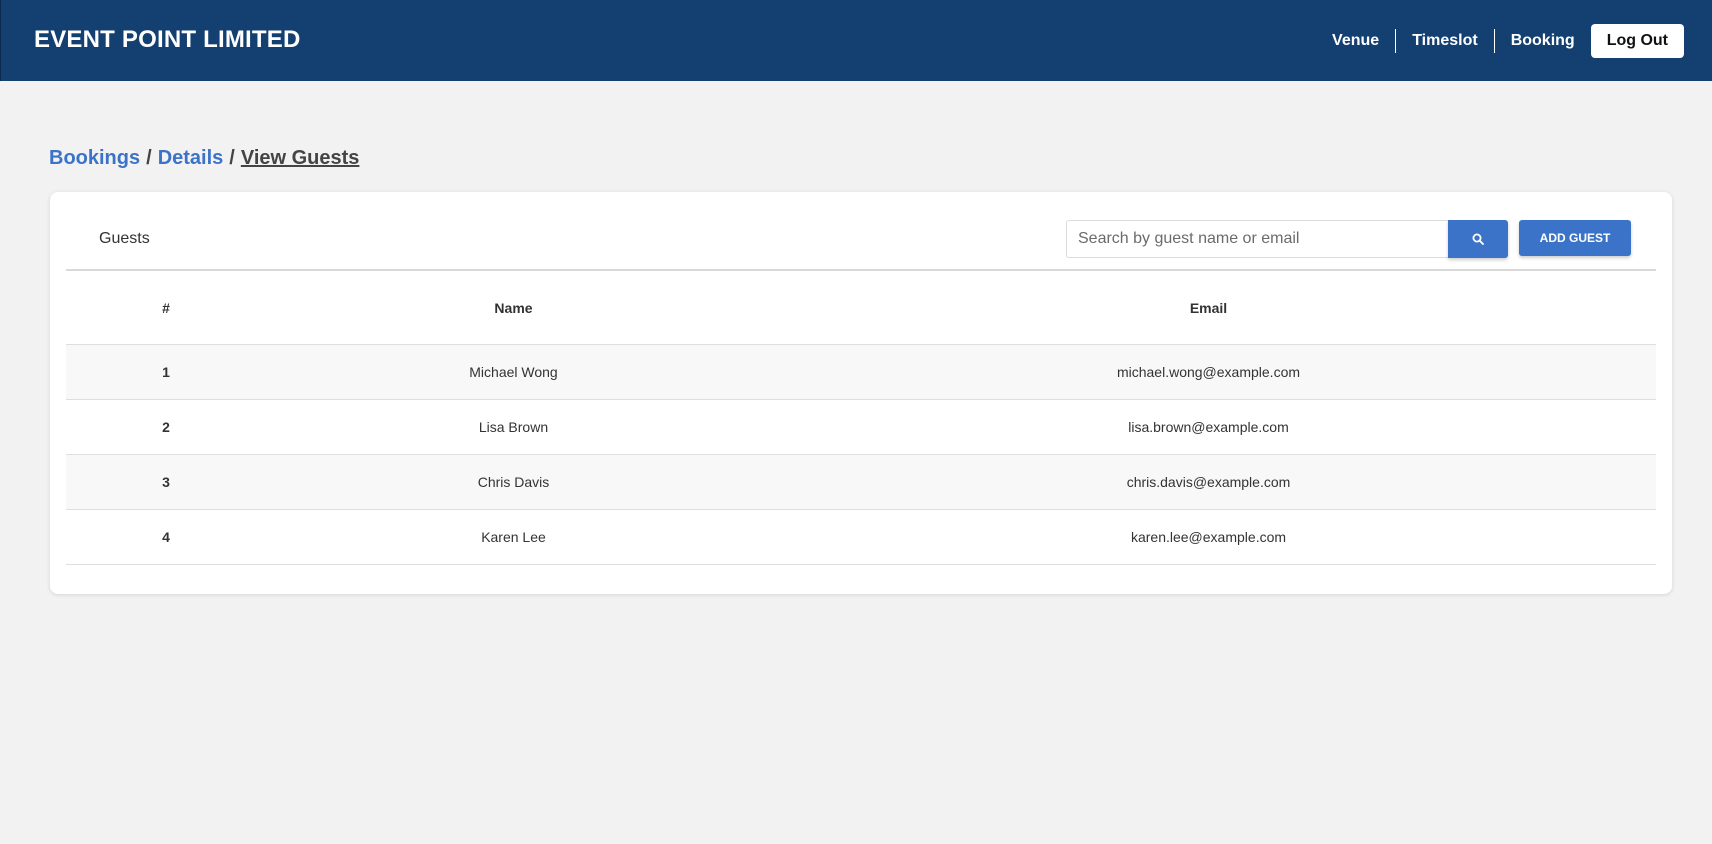  Describe the element at coordinates (1445, 41) in the screenshot. I see `nav-timeslot-link: Timeslot` at that location.